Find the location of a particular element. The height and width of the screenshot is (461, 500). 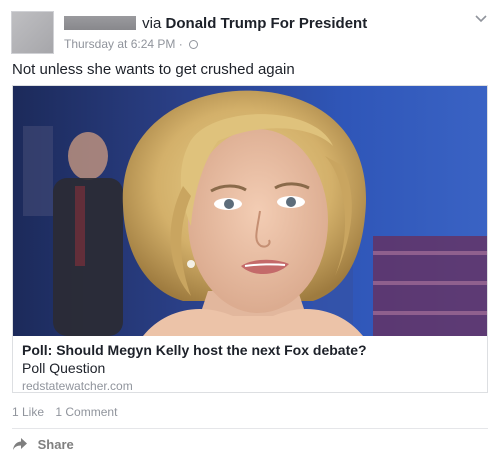

like-count: 1 Like is located at coordinates (28, 412).